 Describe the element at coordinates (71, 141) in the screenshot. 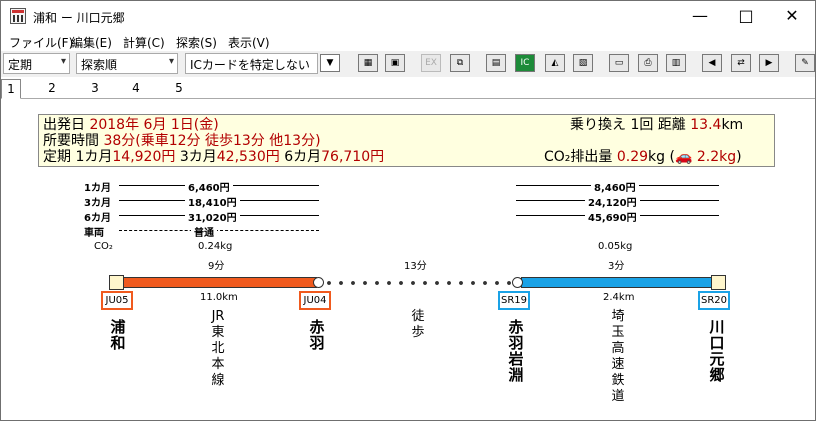

I see `duration-label: 所要時間` at that location.